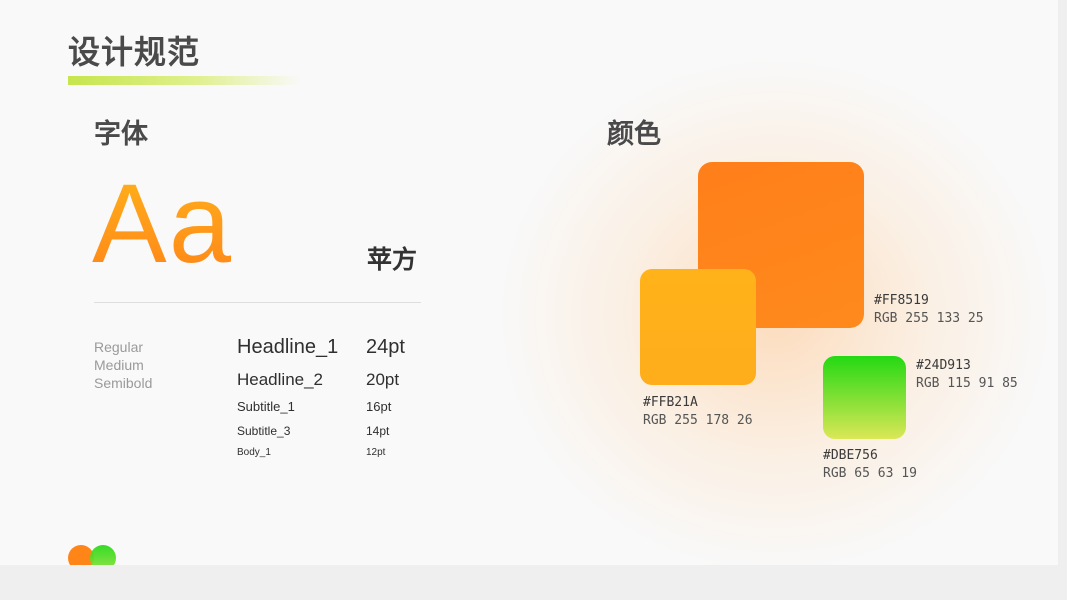 Image resolution: width=1067 pixels, height=600 pixels. What do you see at coordinates (134, 52) in the screenshot?
I see `page-title: 设计规范` at bounding box center [134, 52].